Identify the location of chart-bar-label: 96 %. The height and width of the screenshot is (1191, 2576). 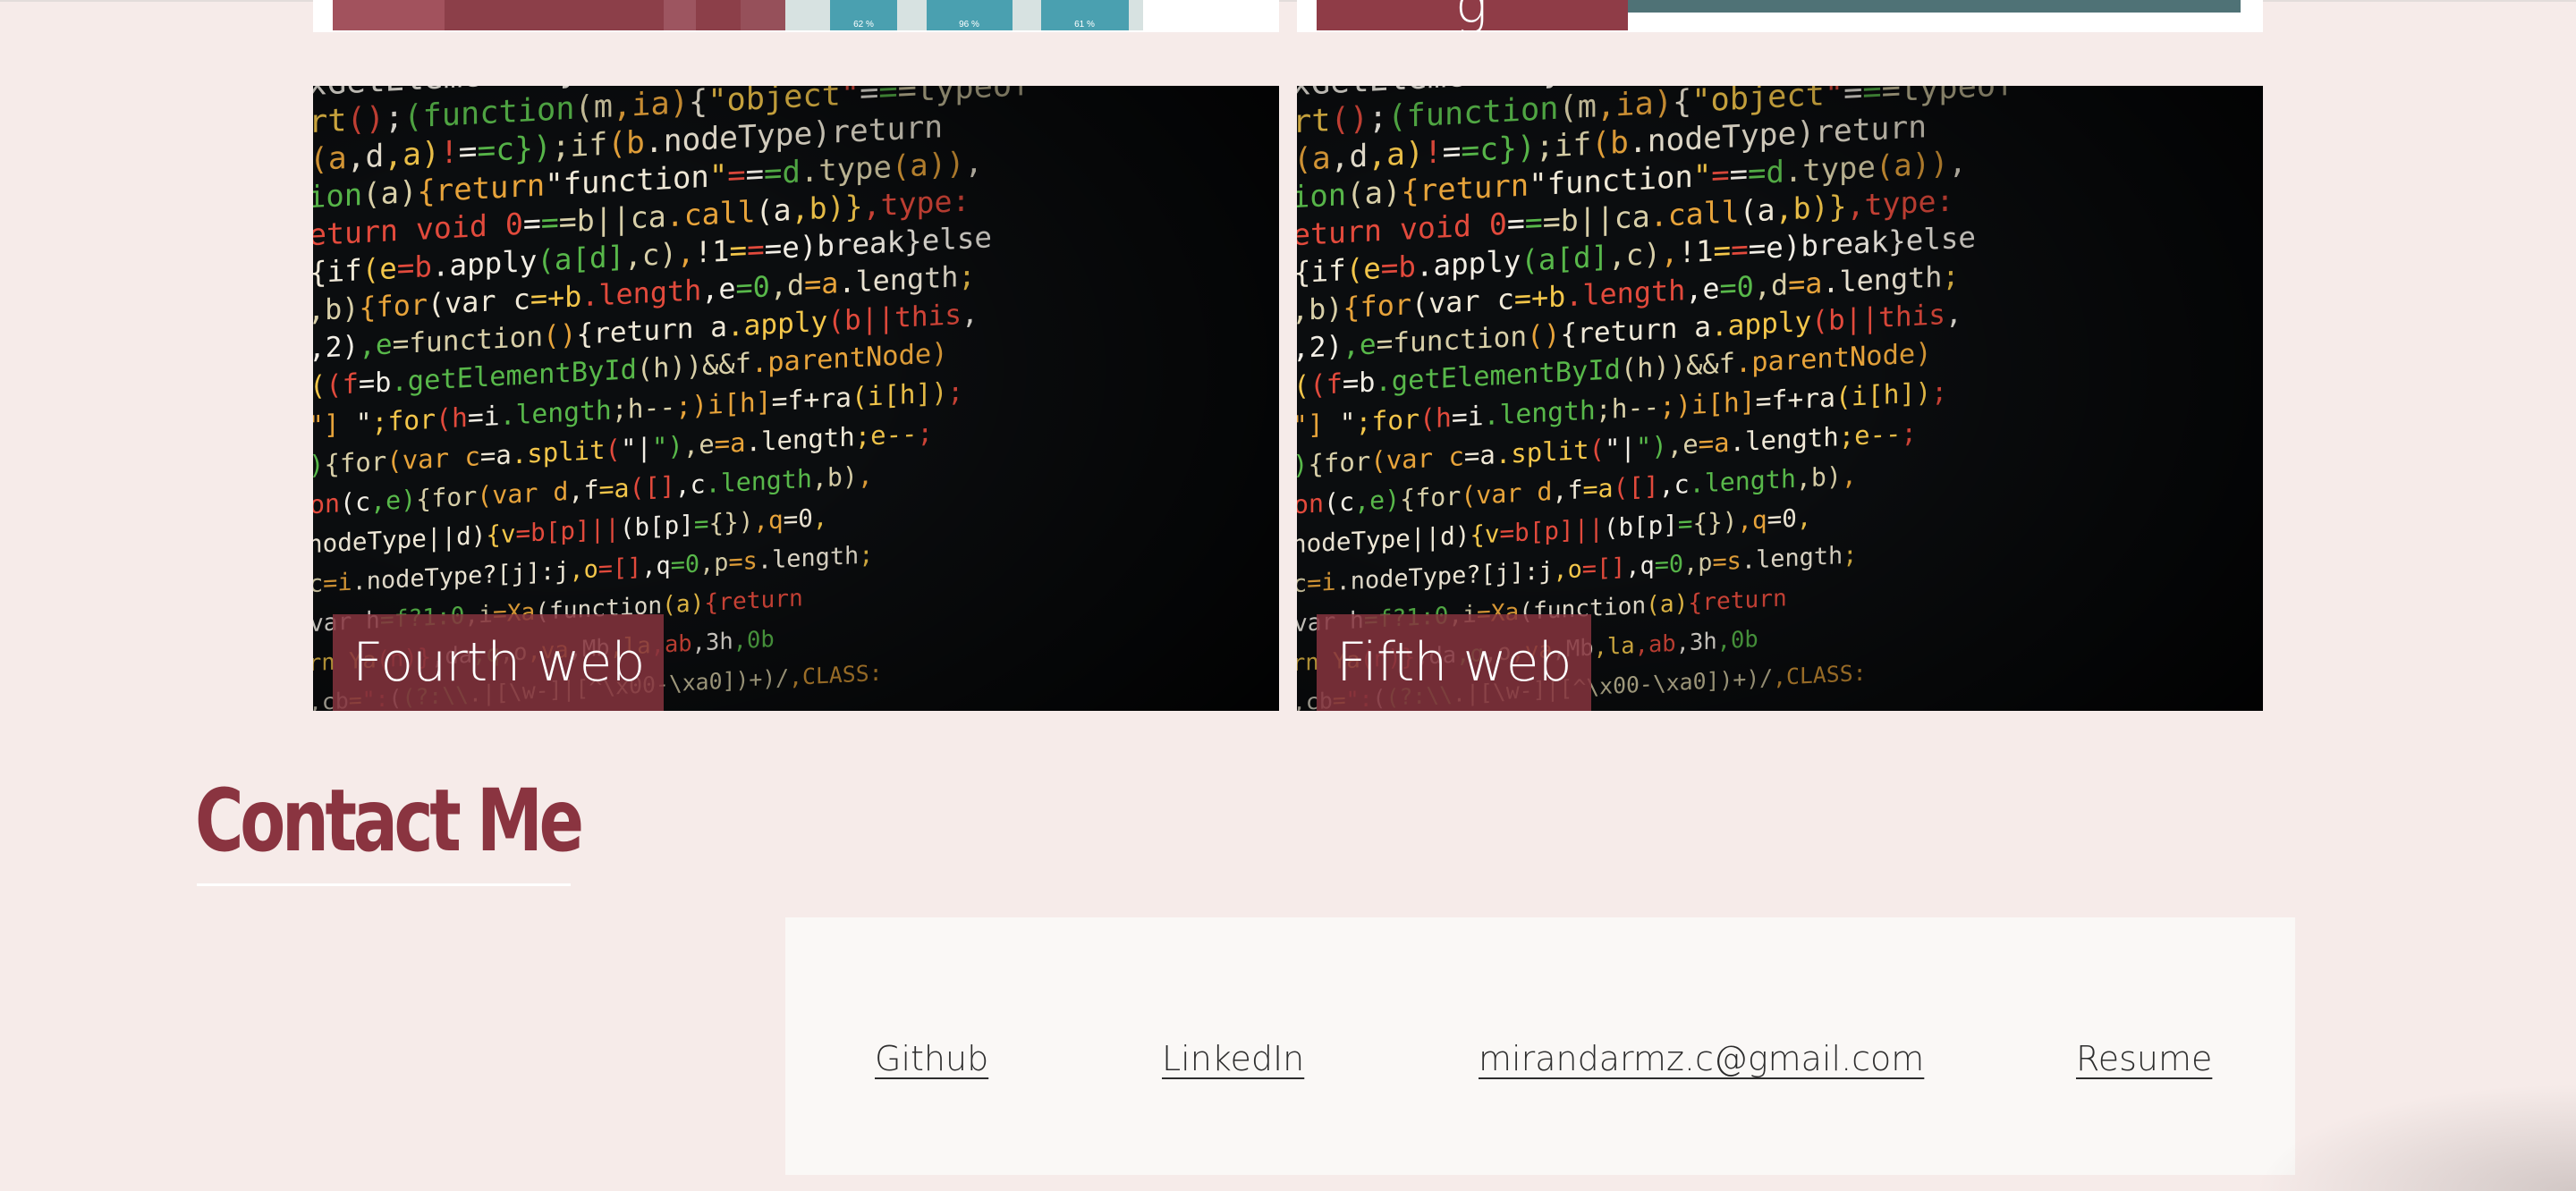
(969, 25).